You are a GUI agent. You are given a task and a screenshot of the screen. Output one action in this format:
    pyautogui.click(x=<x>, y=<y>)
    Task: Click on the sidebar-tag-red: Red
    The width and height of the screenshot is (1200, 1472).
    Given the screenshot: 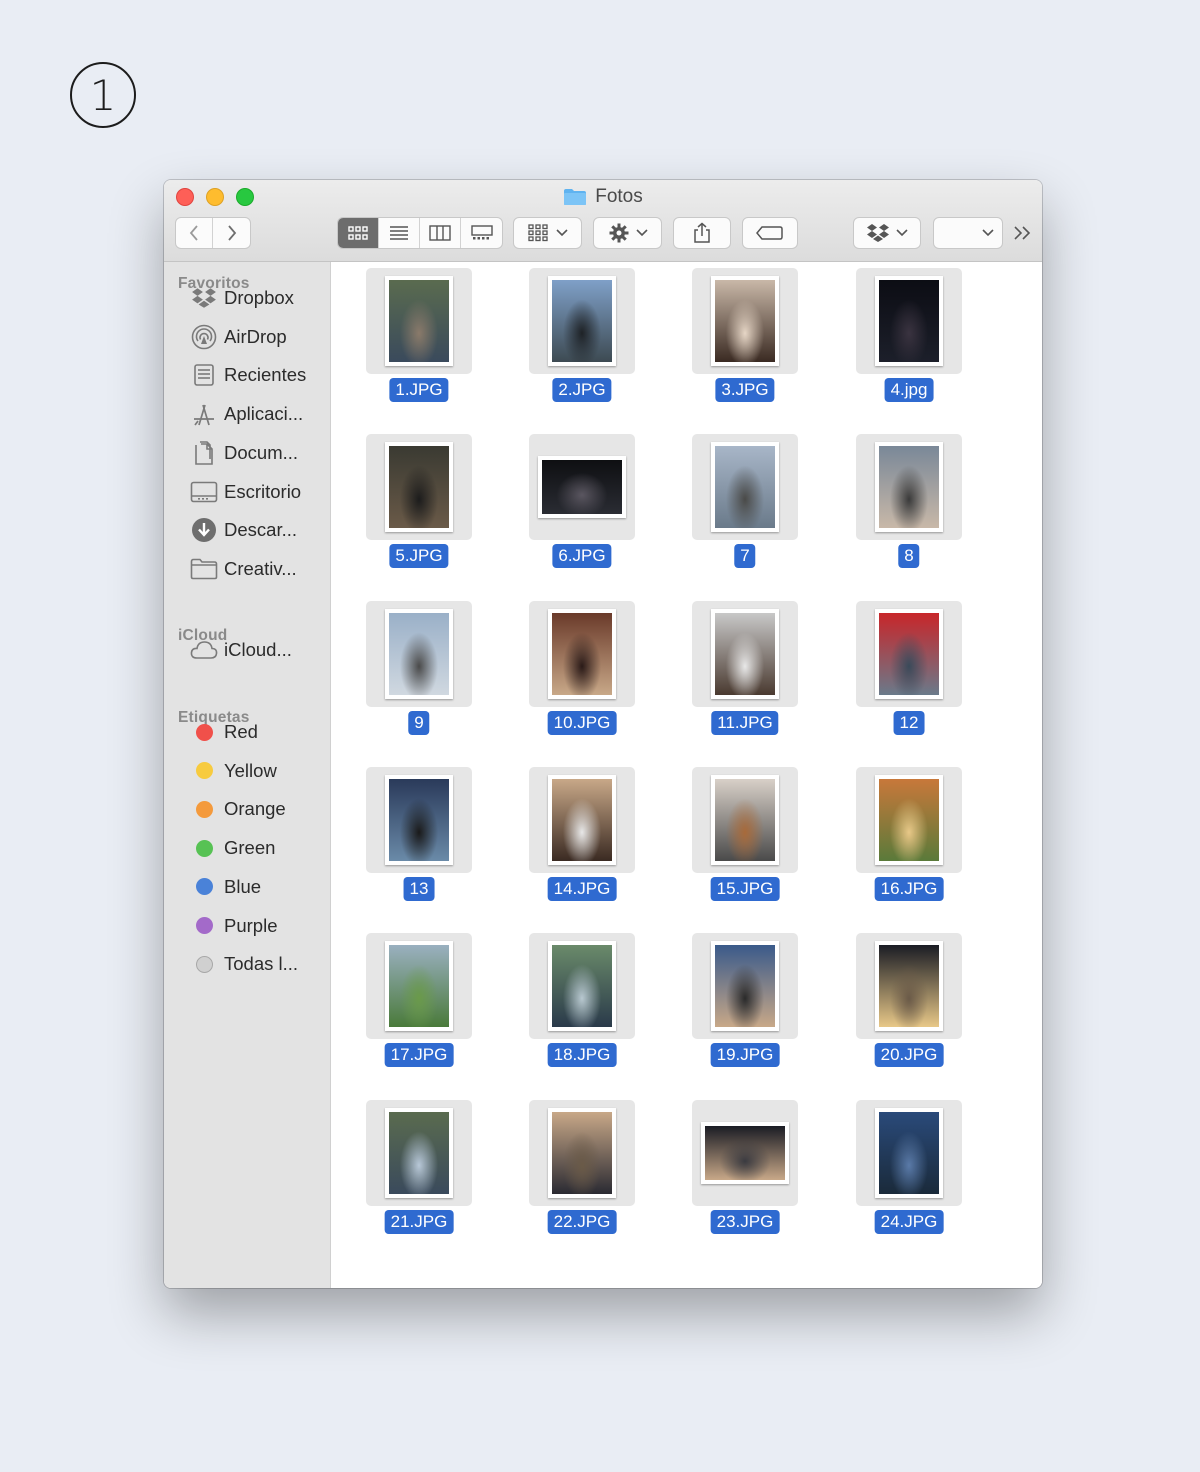 What is the action you would take?
    pyautogui.click(x=224, y=732)
    